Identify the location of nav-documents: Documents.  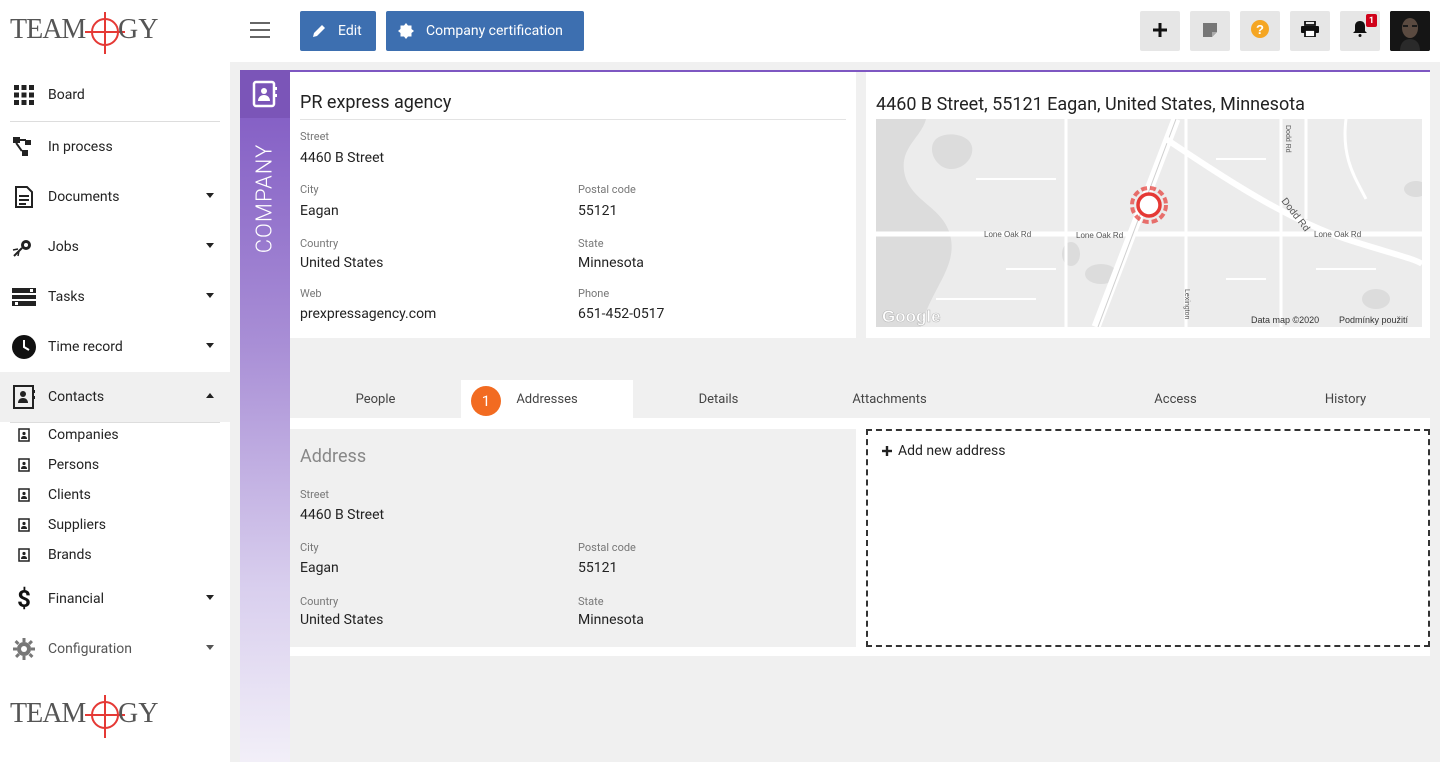
(115, 197).